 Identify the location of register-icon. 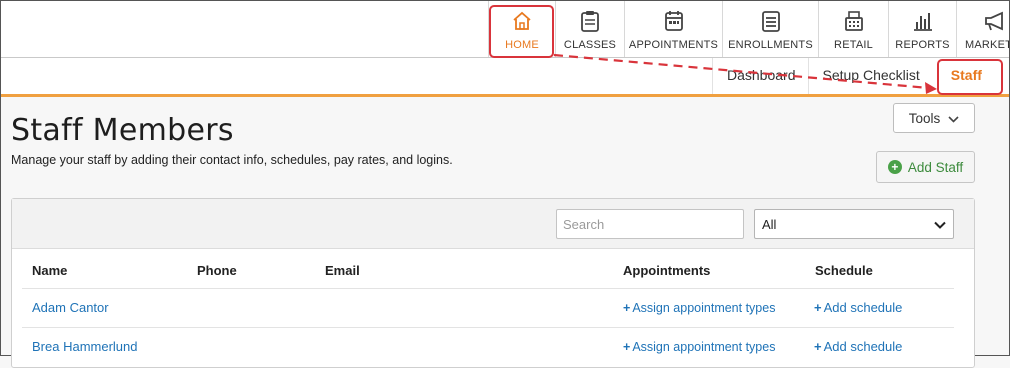
(854, 21).